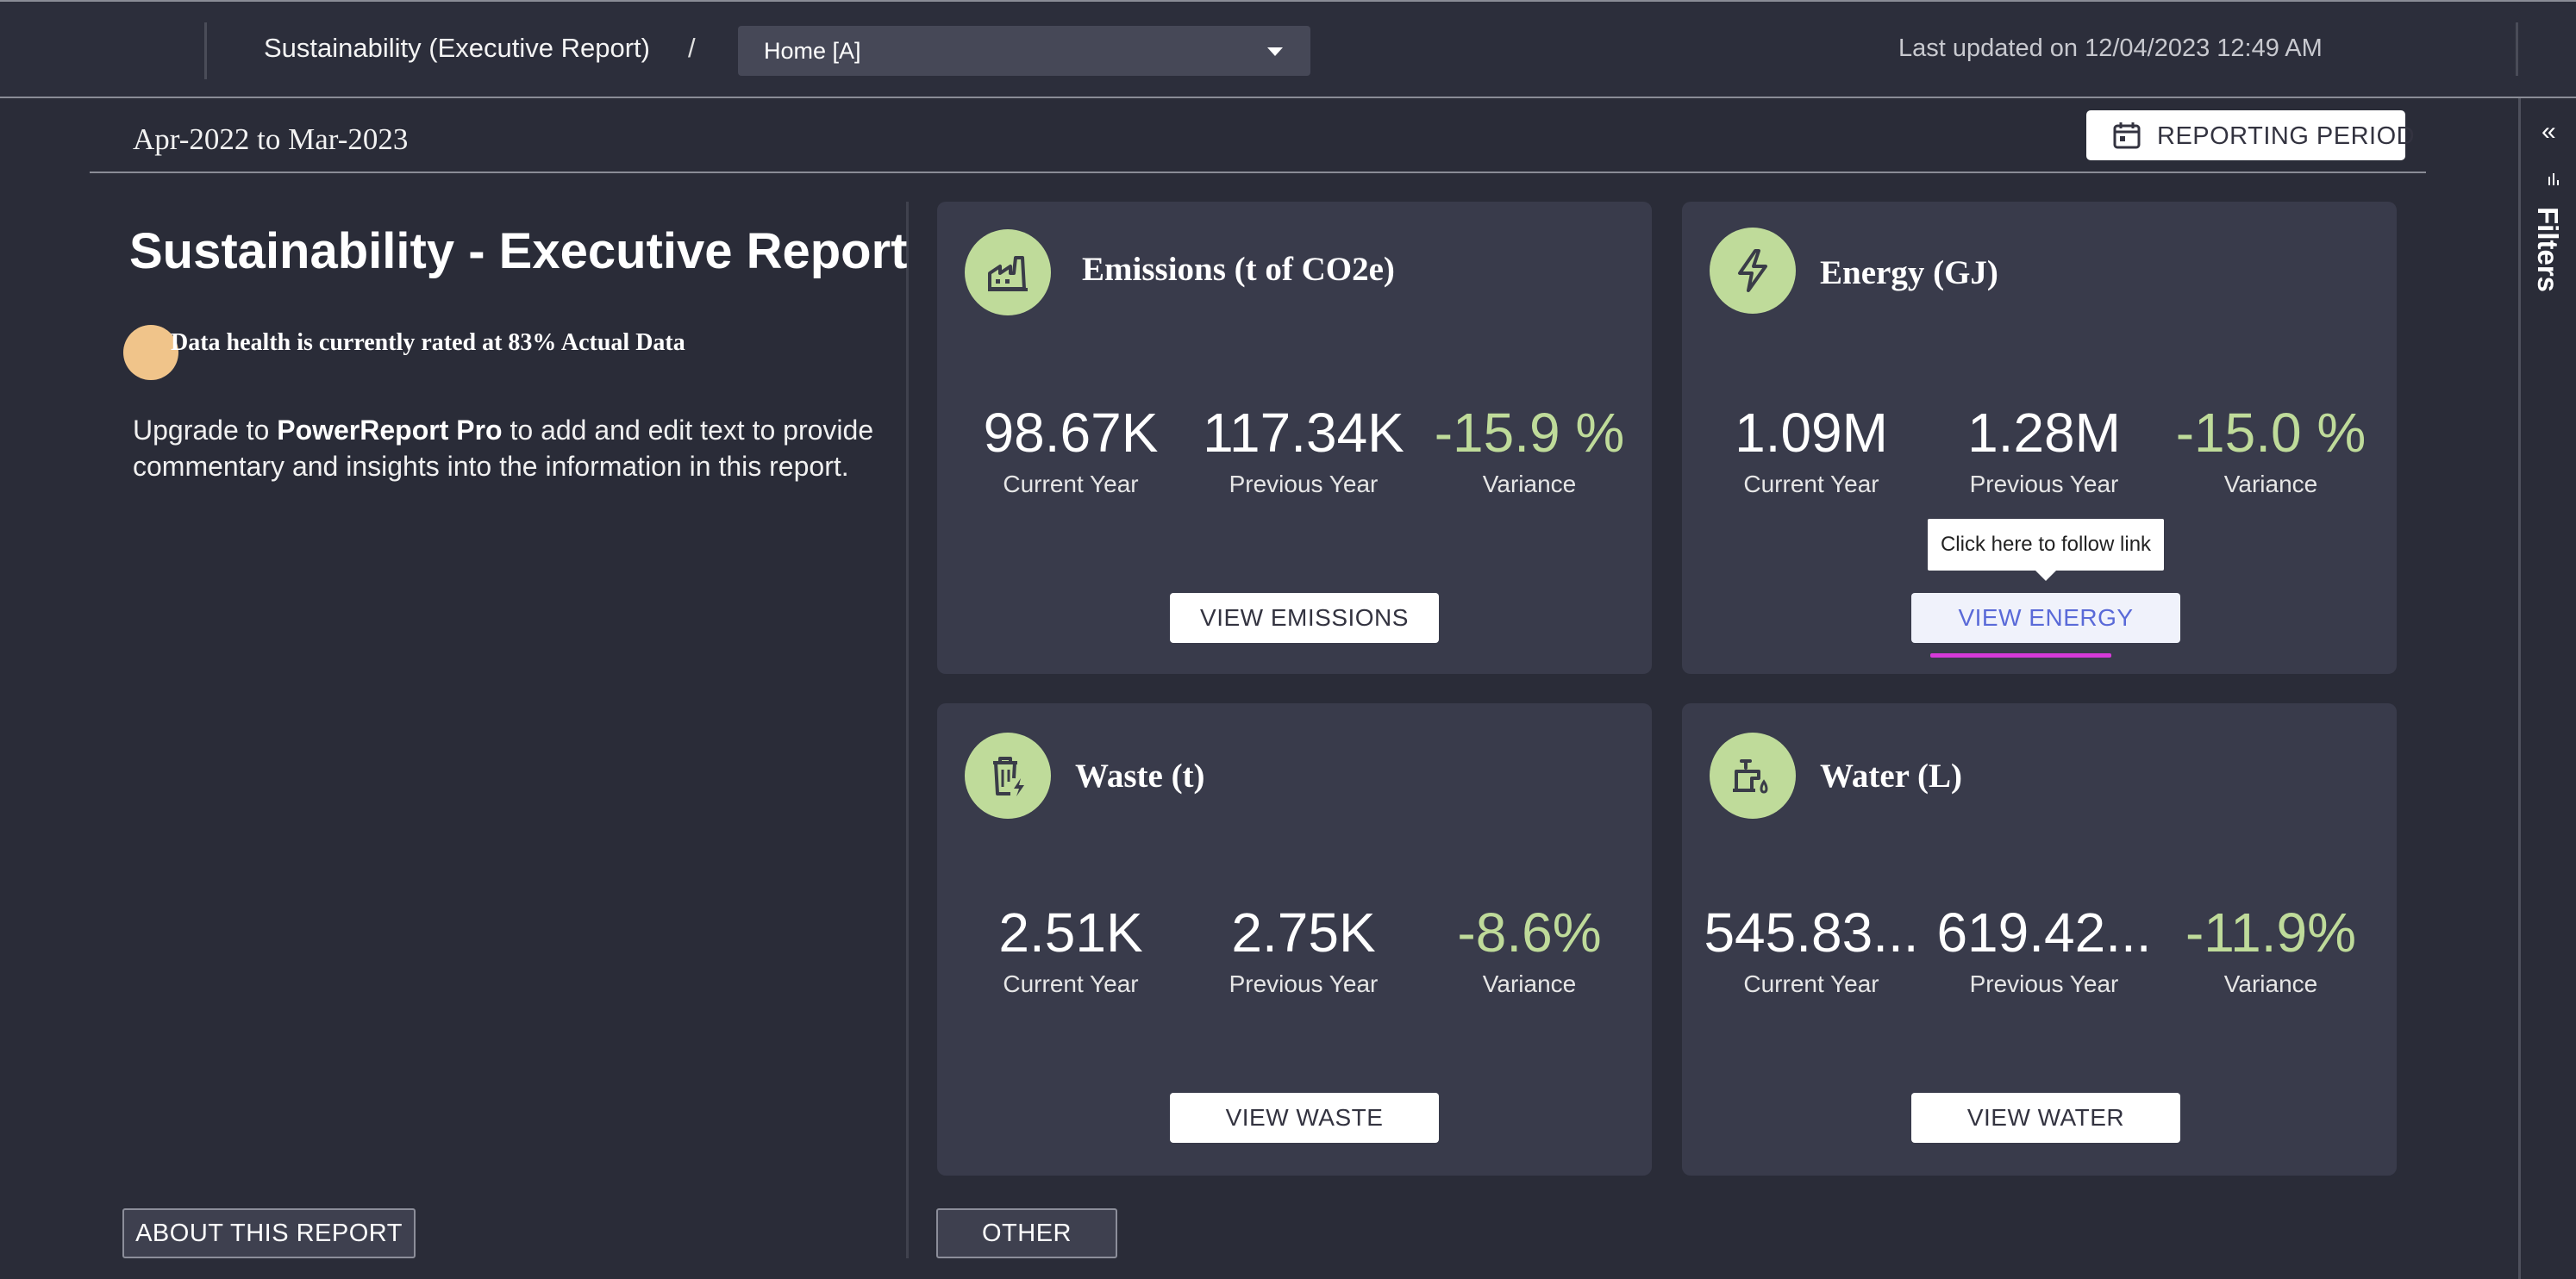 The width and height of the screenshot is (2576, 1279). I want to click on factory-icon, so click(1008, 272).